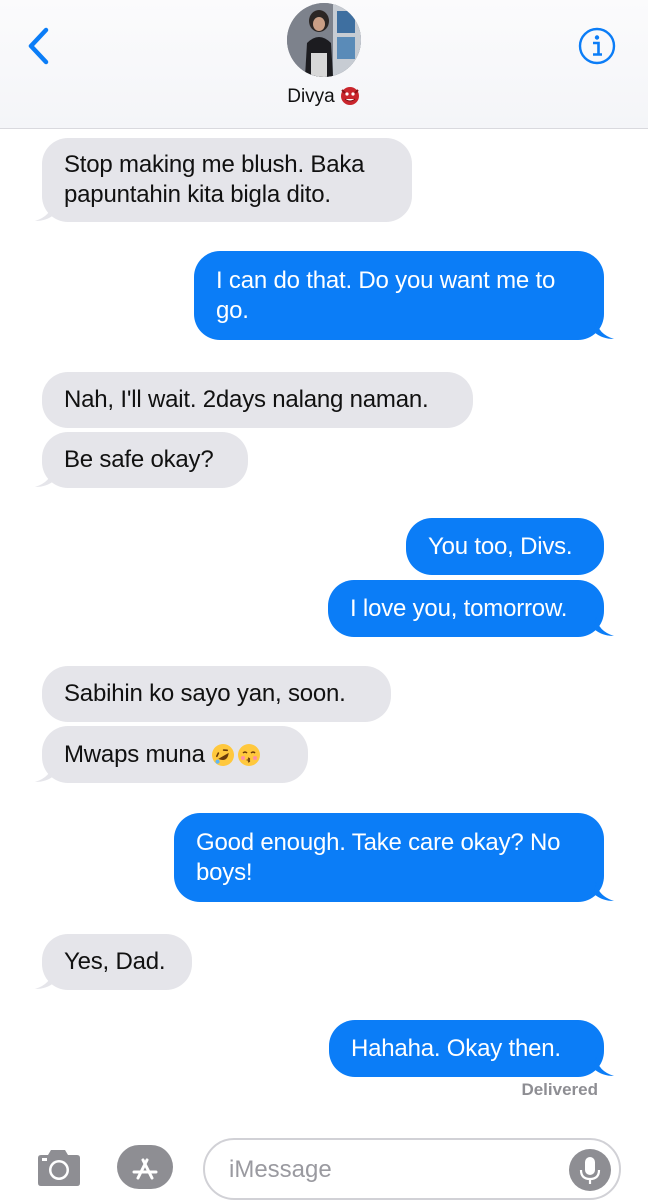  I want to click on microphone-button, so click(590, 1170).